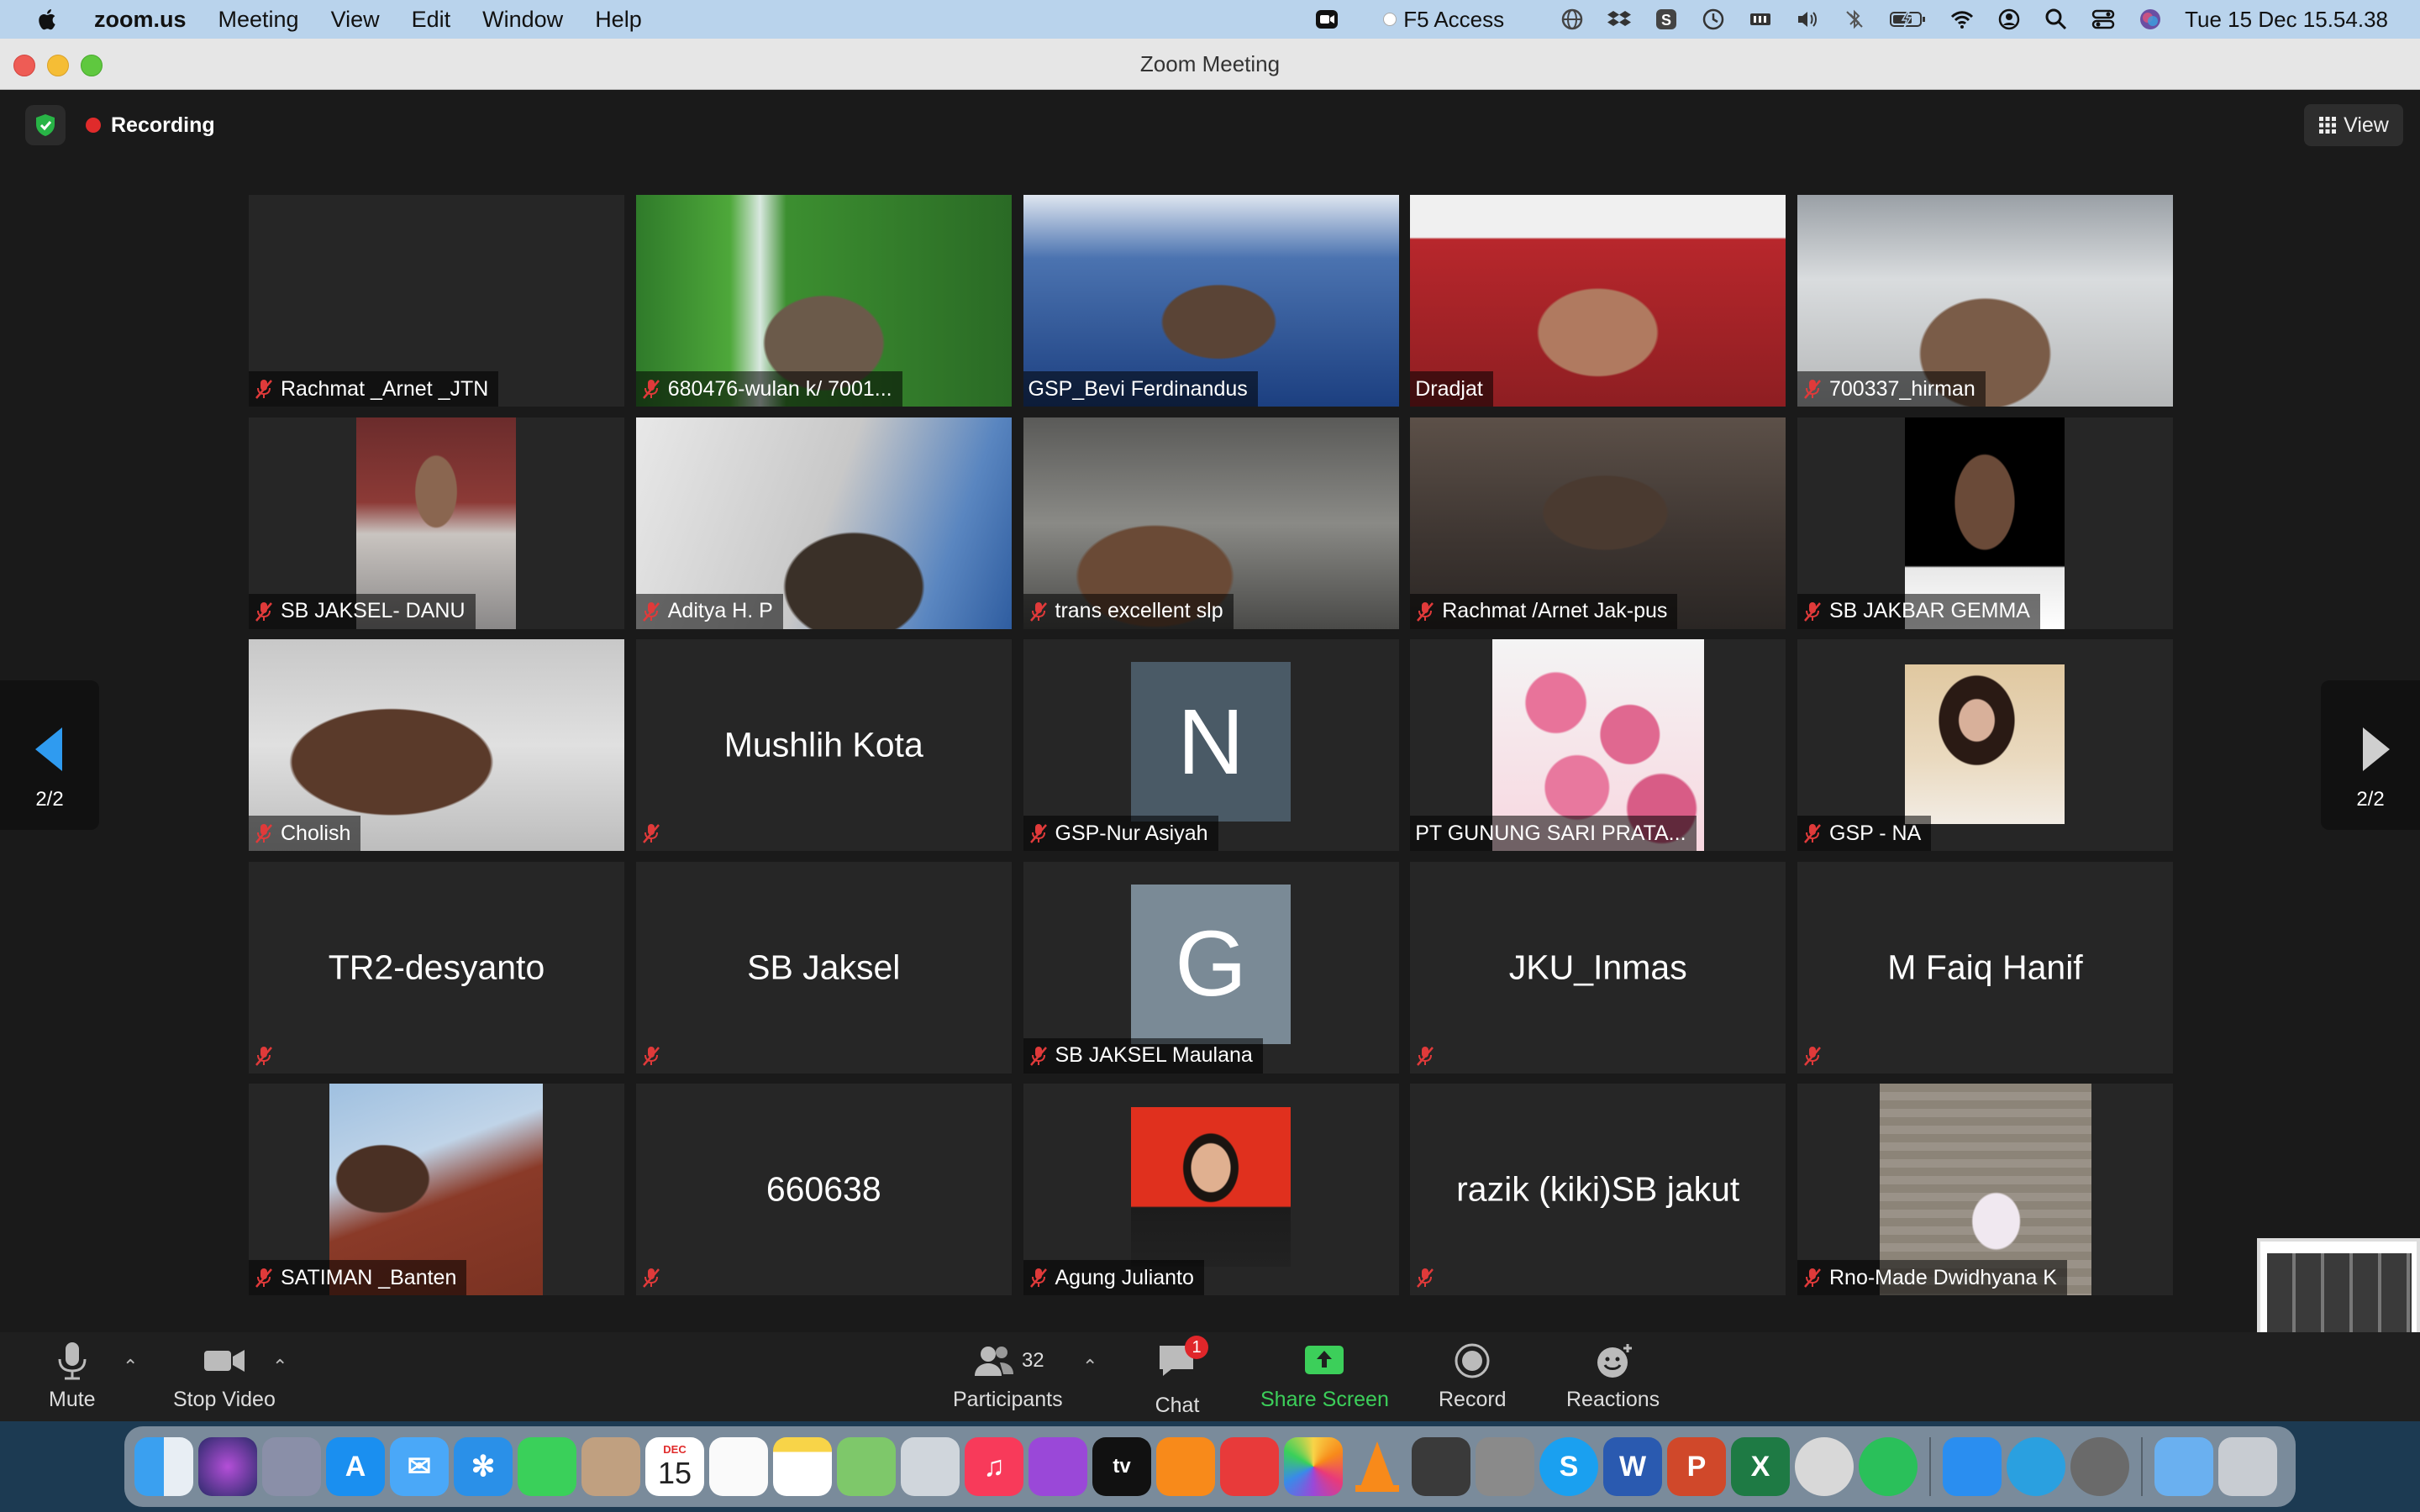  Describe the element at coordinates (1973, 1466) in the screenshot. I see `zoom-dock-icon` at that location.